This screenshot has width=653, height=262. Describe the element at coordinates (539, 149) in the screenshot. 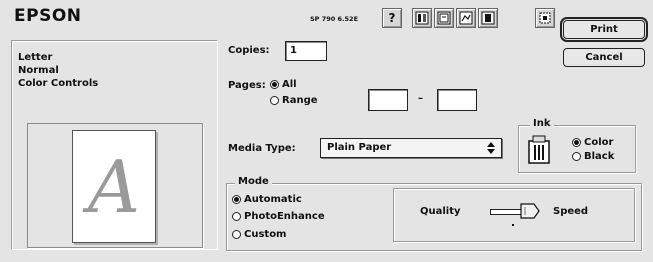

I see `ink-cartridge-icon` at that location.